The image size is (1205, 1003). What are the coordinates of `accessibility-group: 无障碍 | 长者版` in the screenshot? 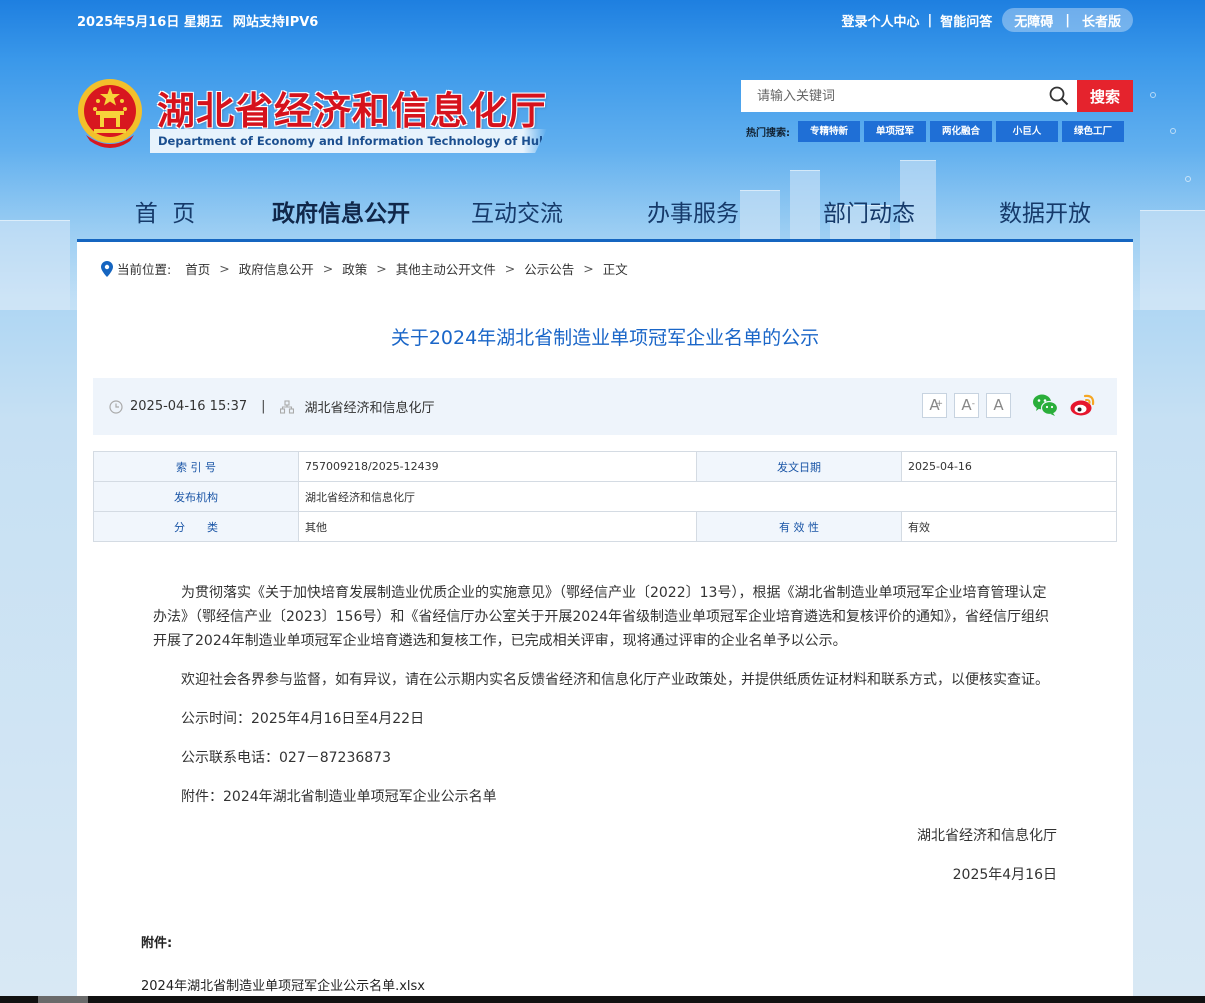 It's located at (1067, 20).